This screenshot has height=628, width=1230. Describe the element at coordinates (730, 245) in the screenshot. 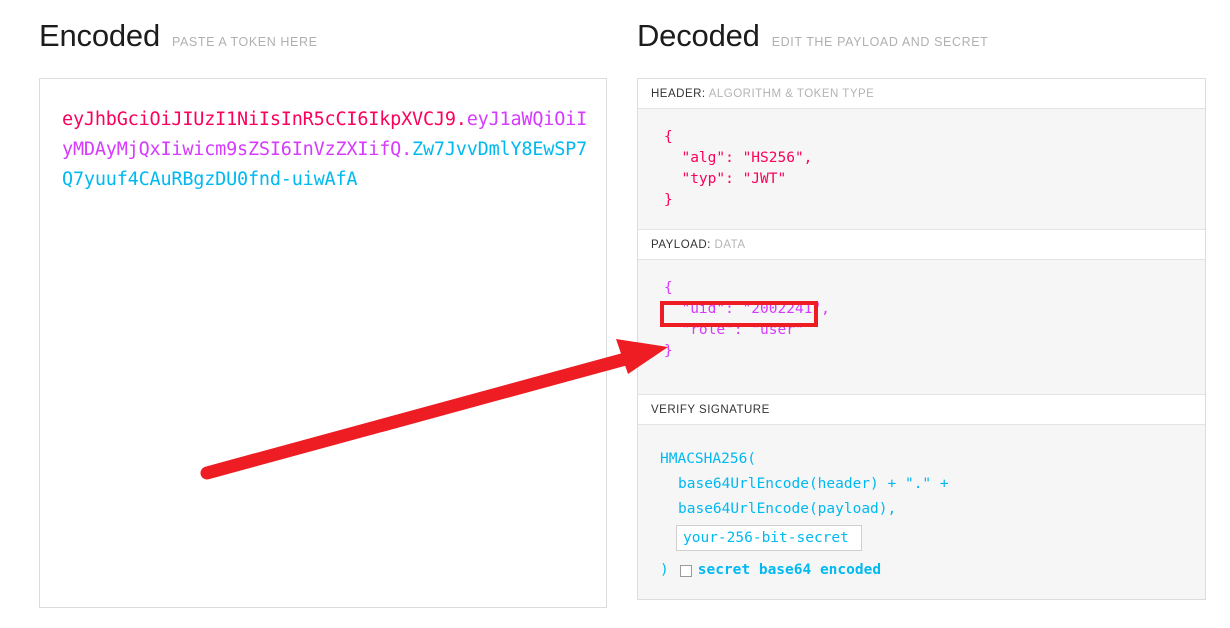

I see `payload-label-muted: DATA` at that location.